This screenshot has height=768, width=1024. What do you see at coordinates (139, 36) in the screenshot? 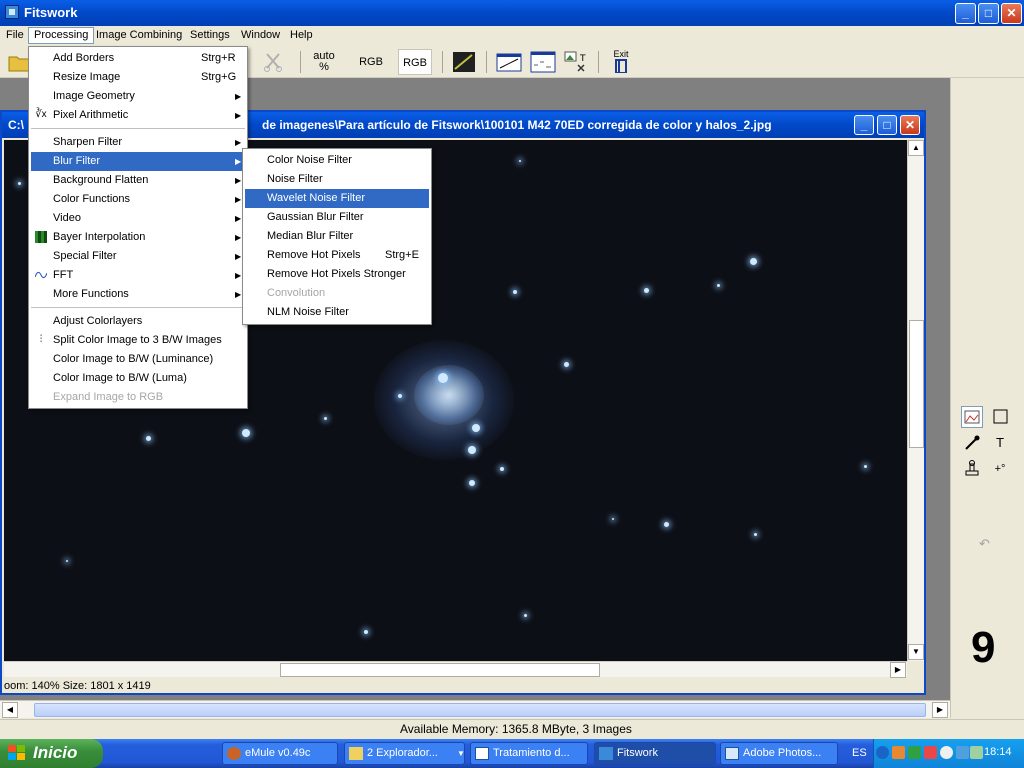
I see `menu-image-combining: Image Combining` at bounding box center [139, 36].